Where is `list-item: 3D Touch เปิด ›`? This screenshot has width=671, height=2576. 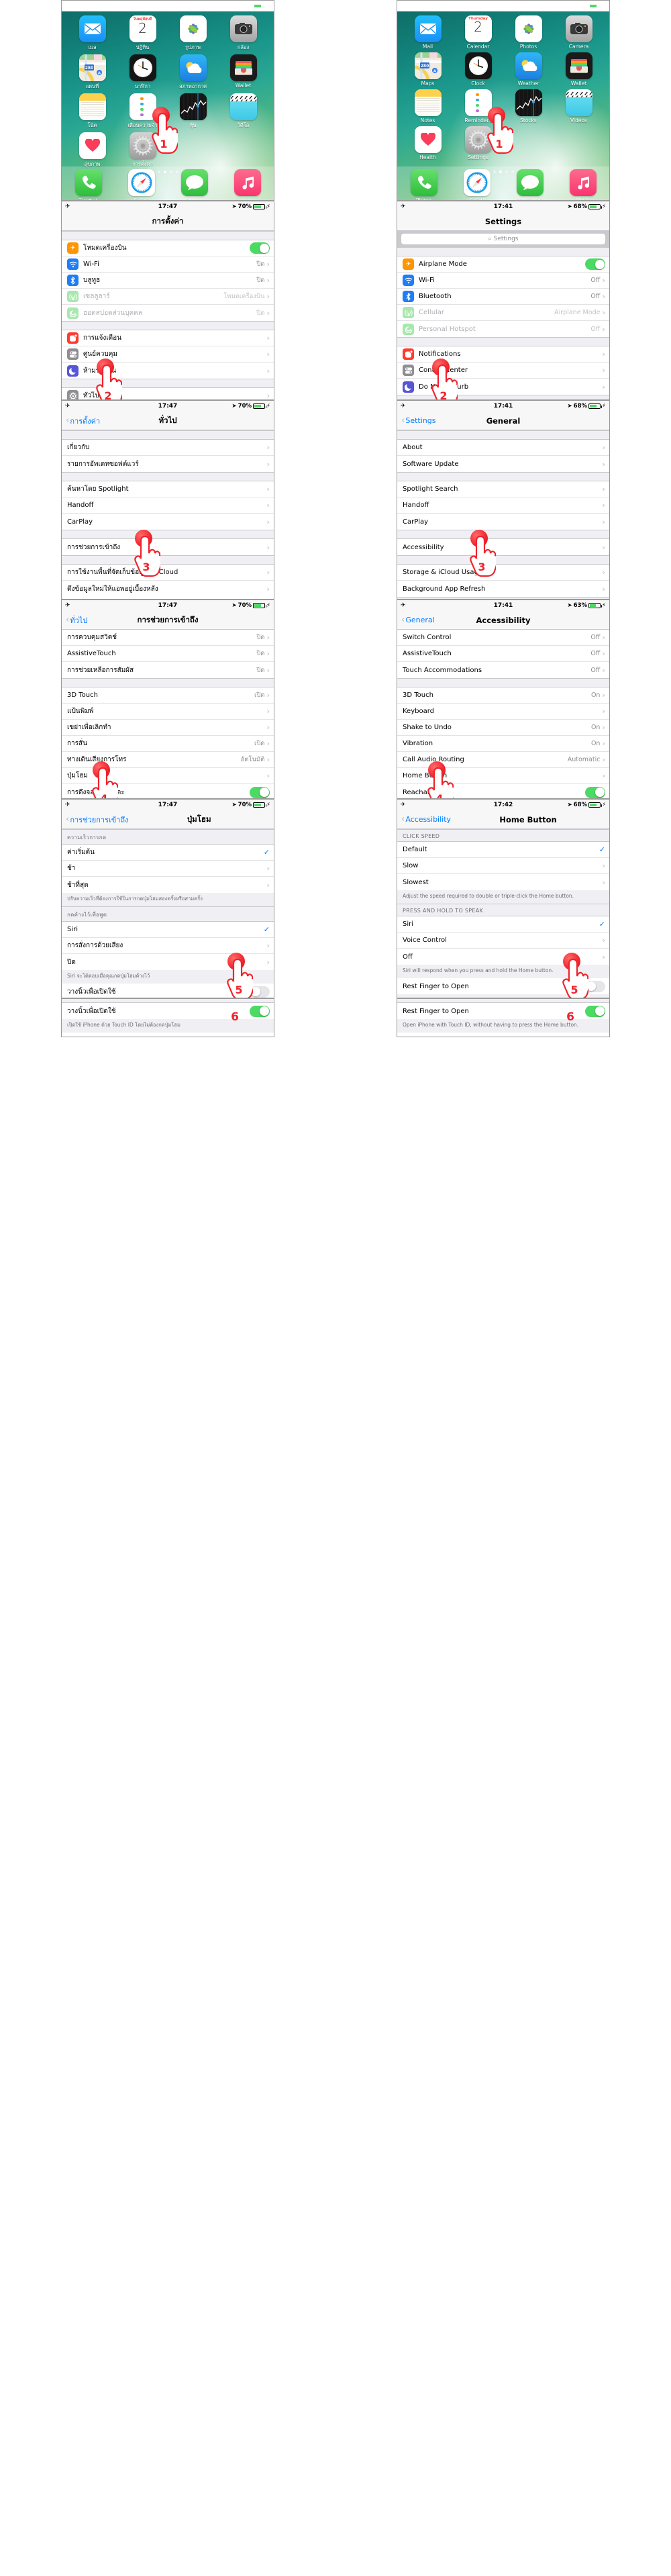 list-item: 3D Touch เปิด › is located at coordinates (168, 695).